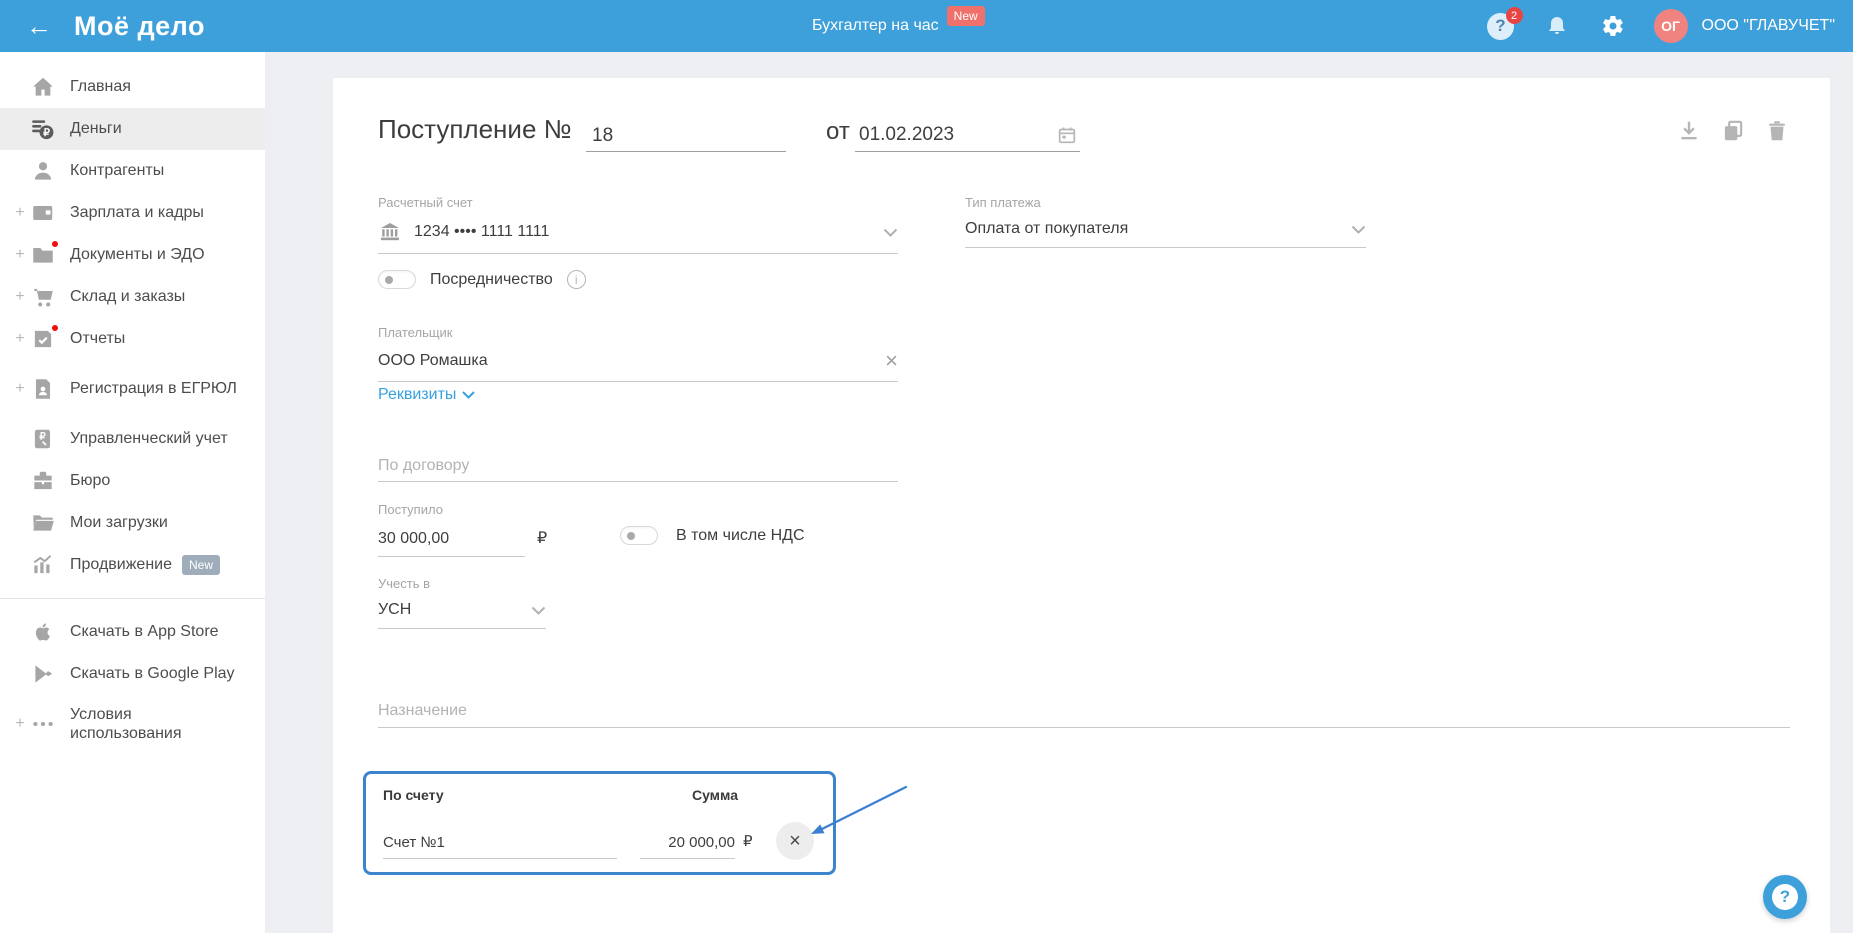  I want to click on header-banner: Бухгалтер на час New, so click(898, 26).